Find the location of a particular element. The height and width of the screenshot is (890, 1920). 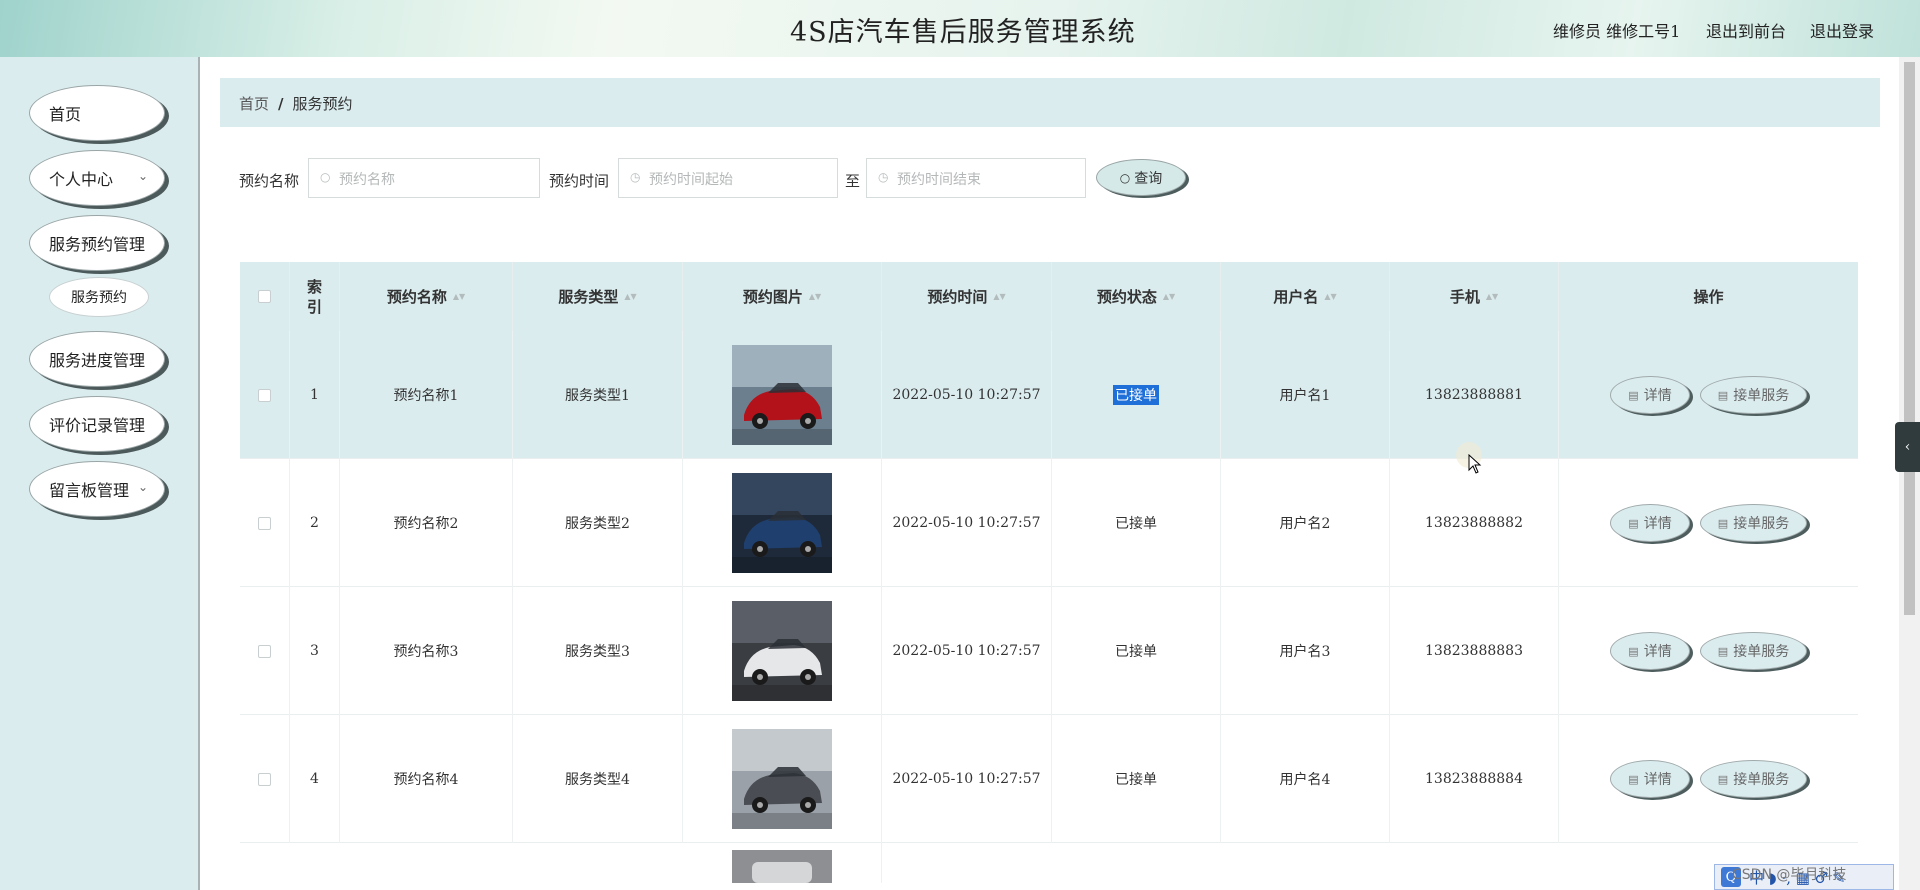

search-name-input: ○ 预约名称 is located at coordinates (424, 178).